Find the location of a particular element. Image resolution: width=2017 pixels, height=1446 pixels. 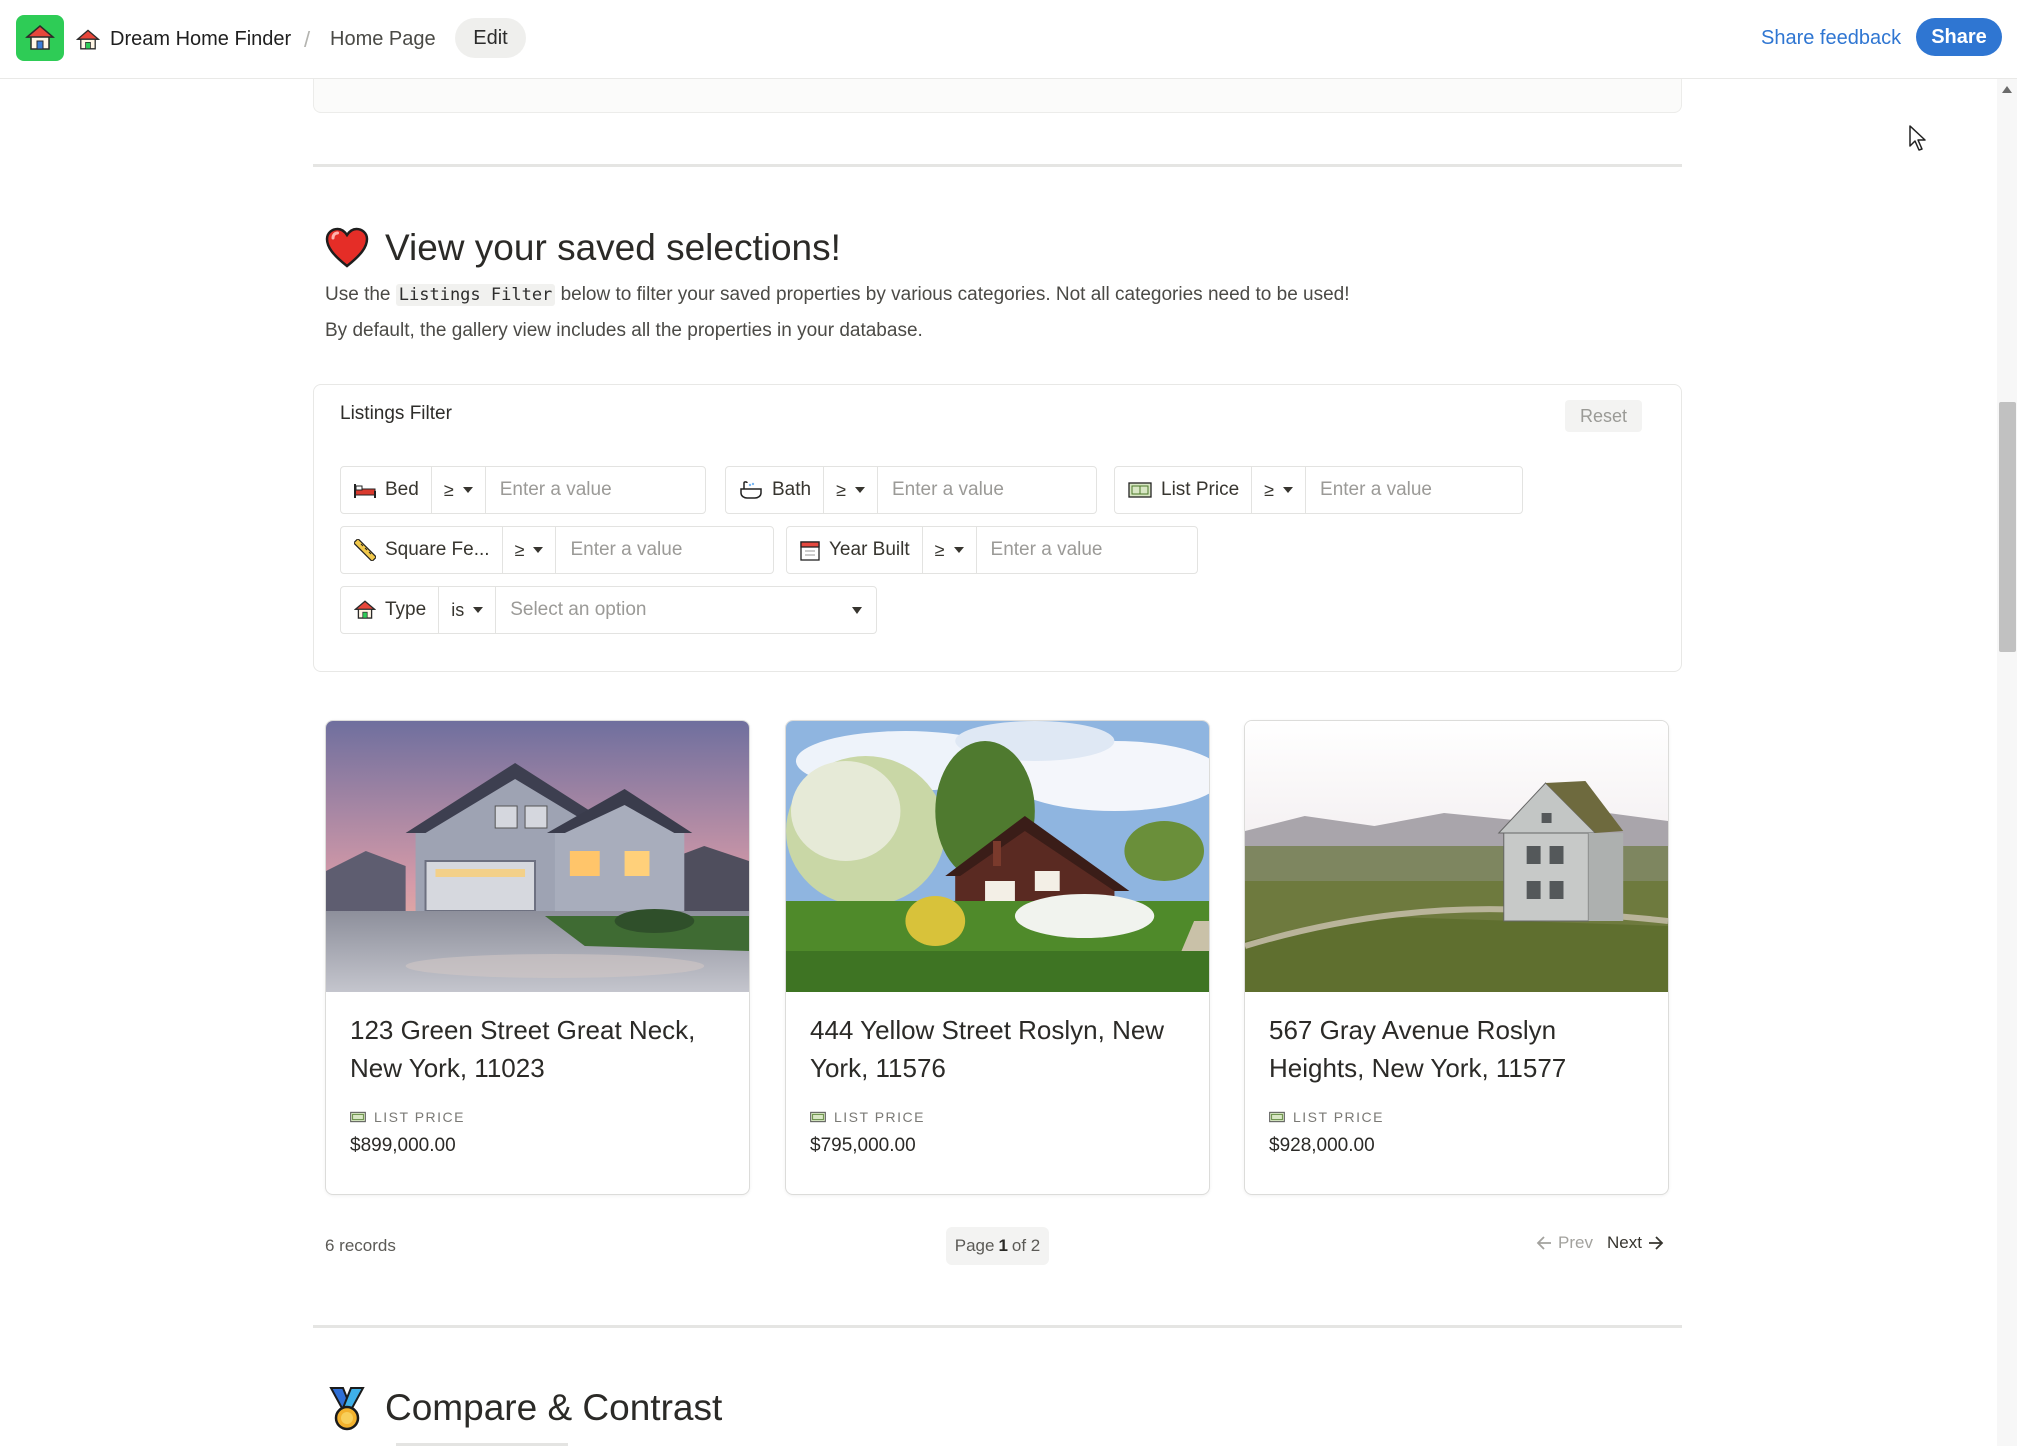

bath-value-input: Enter a value is located at coordinates (987, 490).